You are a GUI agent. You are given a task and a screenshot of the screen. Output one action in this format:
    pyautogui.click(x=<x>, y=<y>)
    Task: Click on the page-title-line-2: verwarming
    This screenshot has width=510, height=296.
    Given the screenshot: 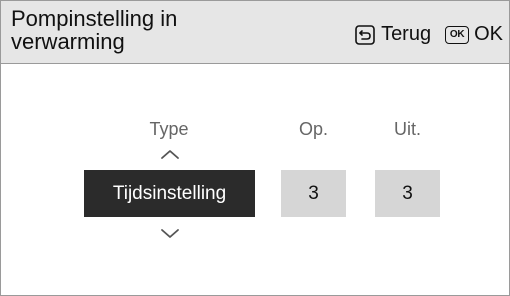 What is the action you would take?
    pyautogui.click(x=68, y=41)
    